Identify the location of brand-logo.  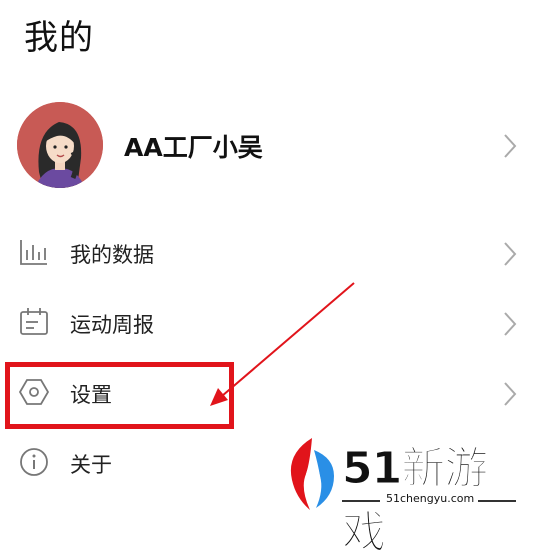
(312, 474).